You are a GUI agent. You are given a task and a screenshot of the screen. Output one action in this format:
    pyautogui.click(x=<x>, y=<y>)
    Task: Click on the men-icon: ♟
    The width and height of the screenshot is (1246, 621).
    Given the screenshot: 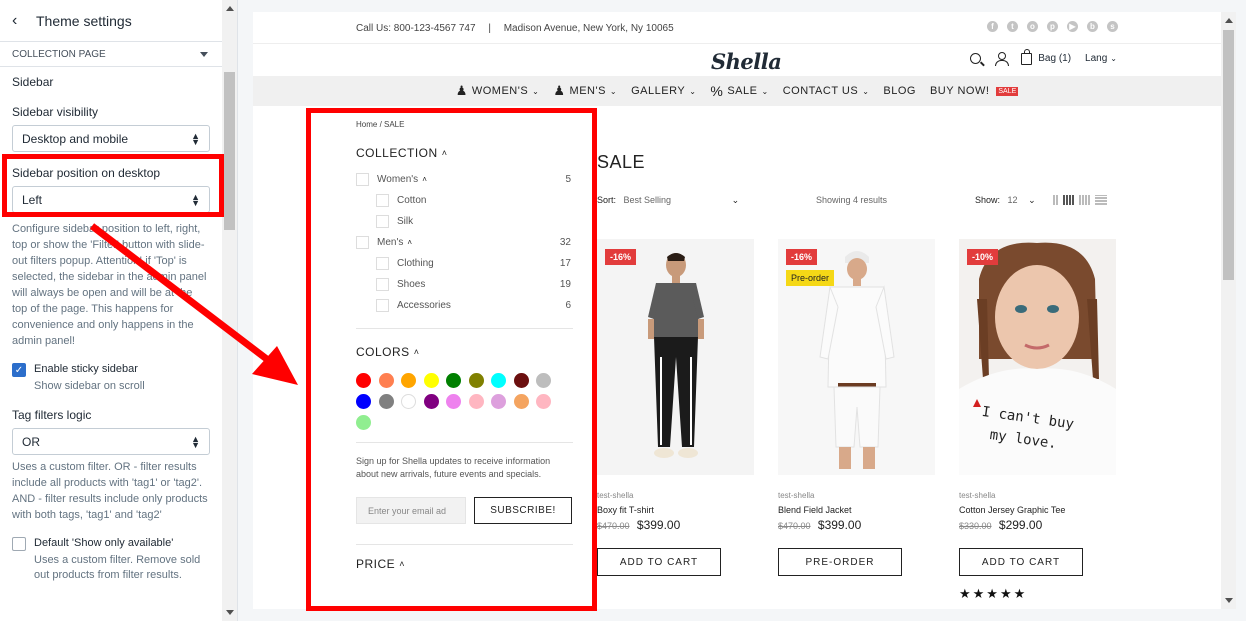 What is the action you would take?
    pyautogui.click(x=559, y=90)
    